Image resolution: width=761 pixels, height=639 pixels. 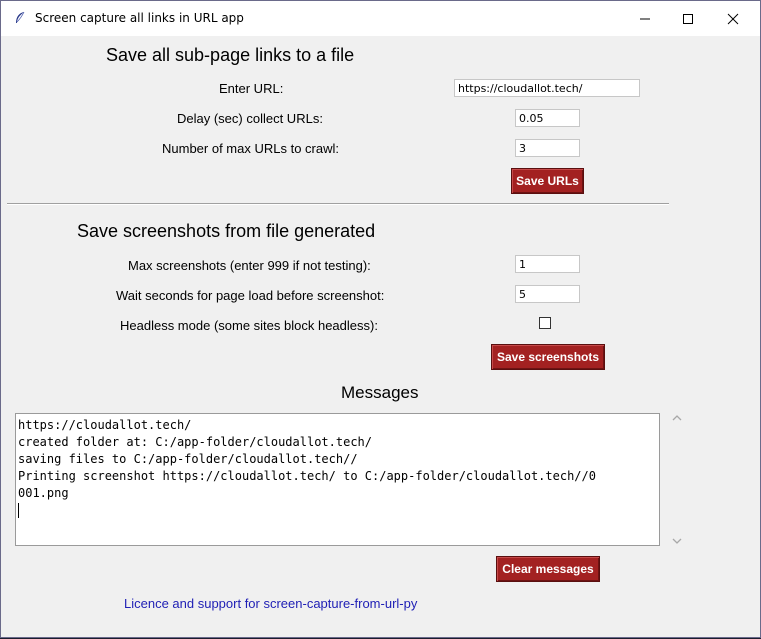 I want to click on minimize-button, so click(x=645, y=18).